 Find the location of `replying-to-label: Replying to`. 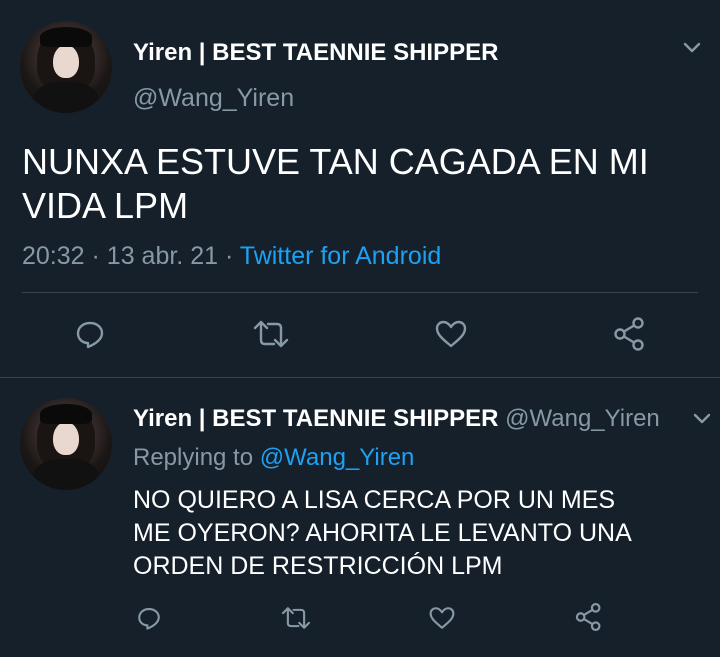

replying-to-label: Replying to is located at coordinates (193, 457).